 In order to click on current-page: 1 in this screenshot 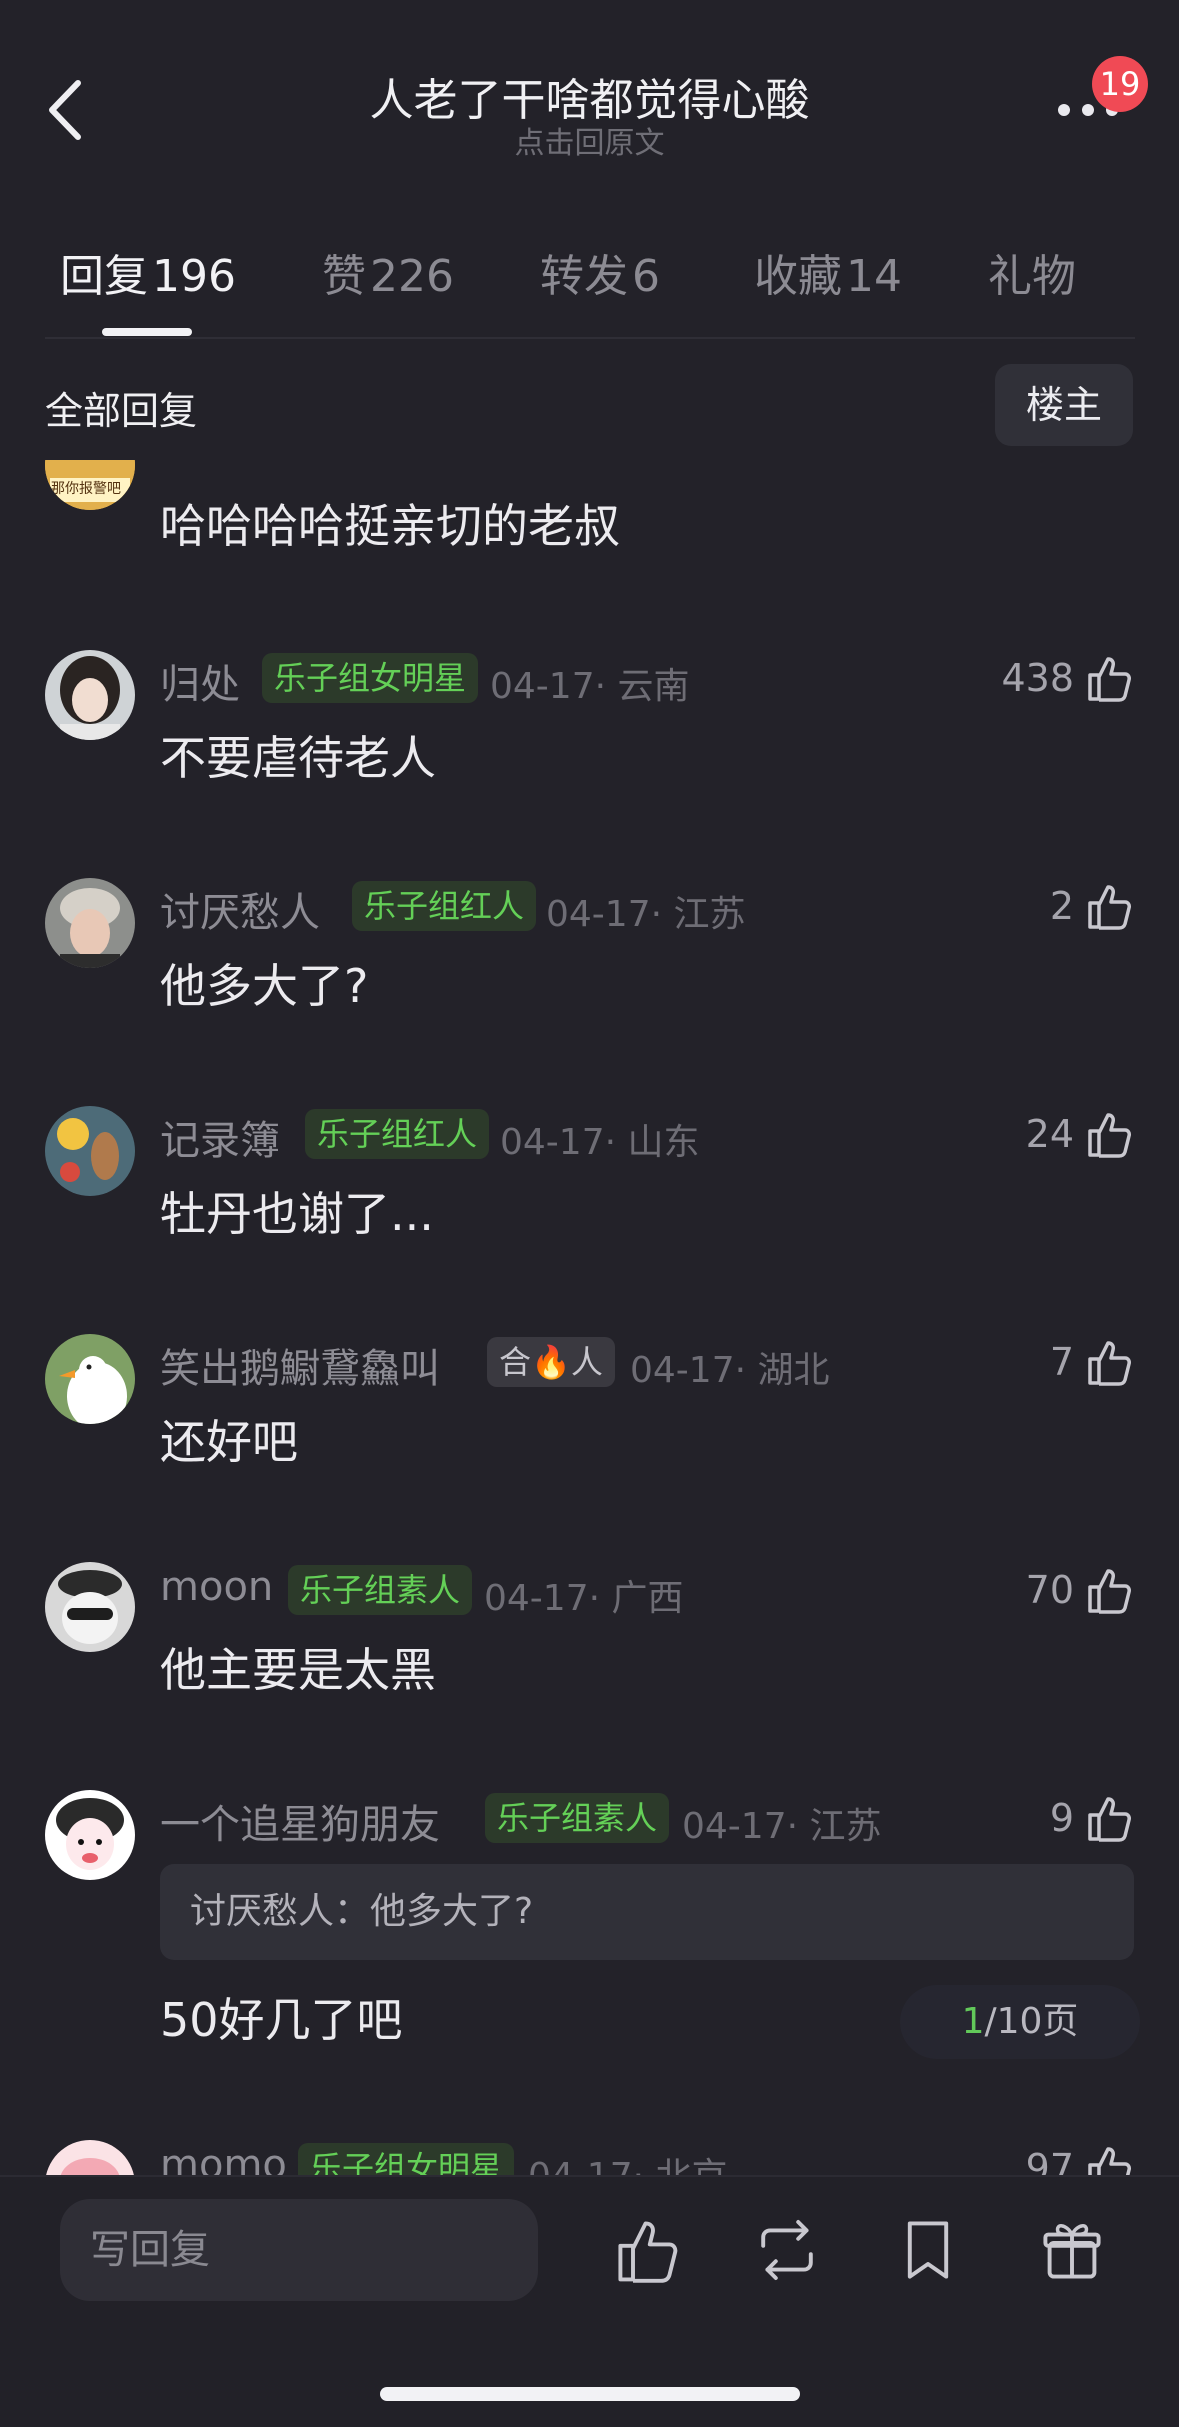, I will do `click(973, 2021)`.